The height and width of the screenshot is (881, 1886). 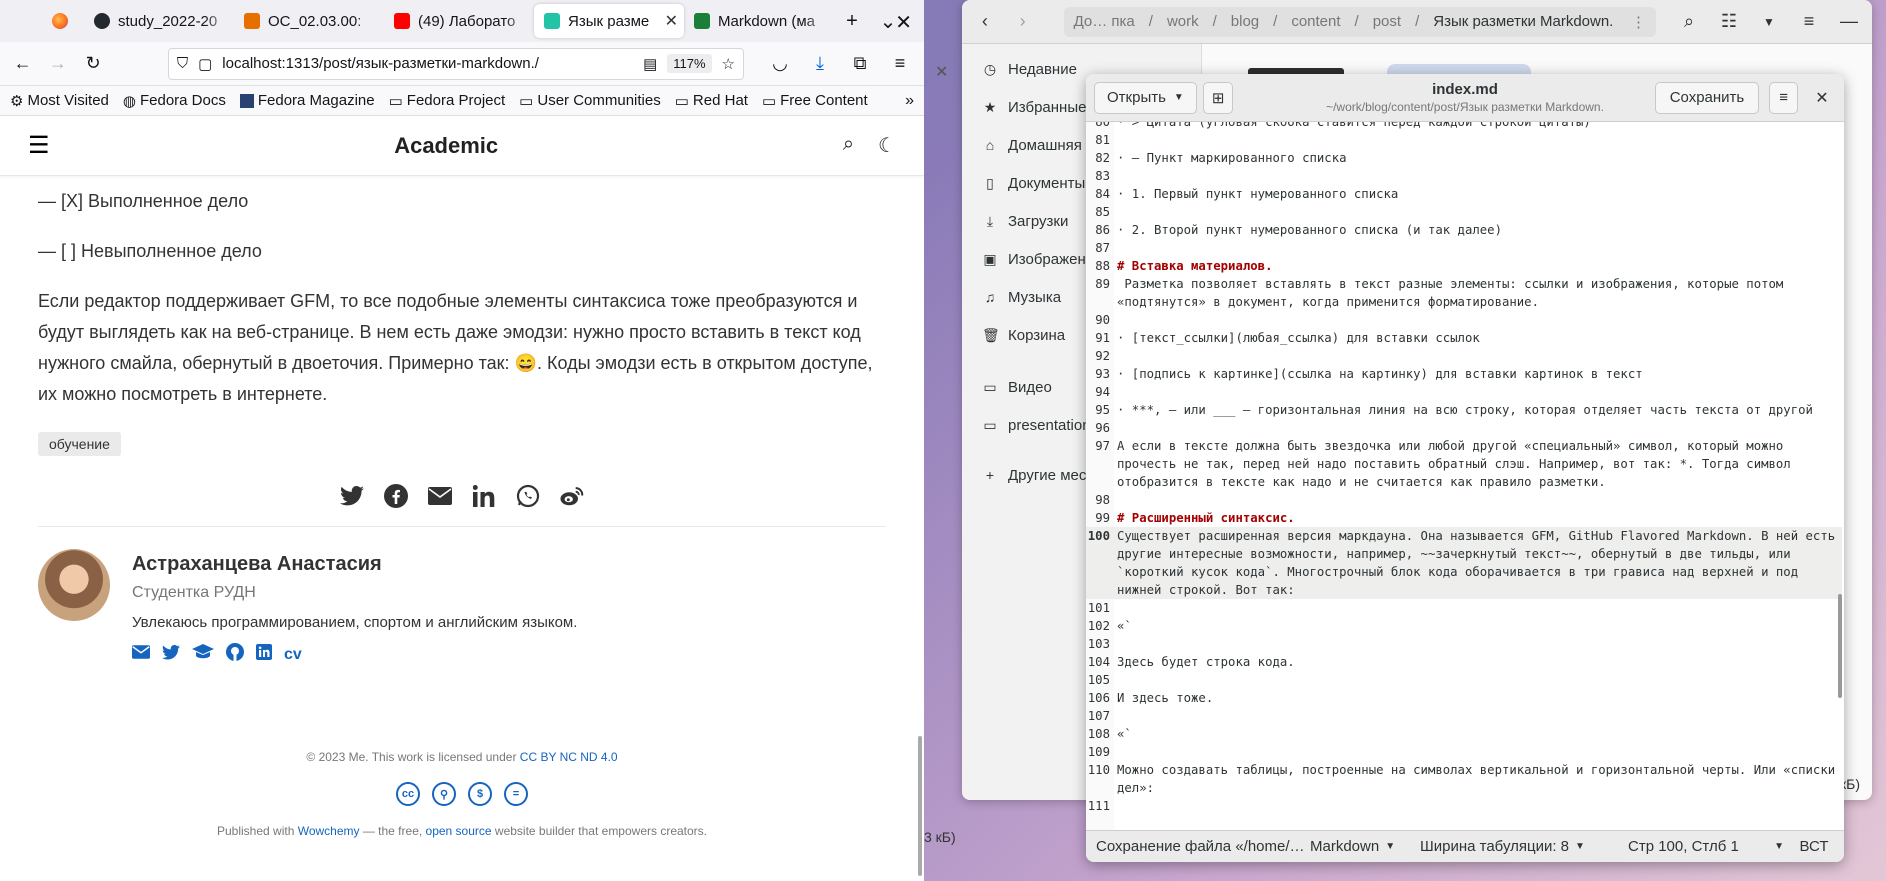 What do you see at coordinates (528, 496) in the screenshot?
I see `whatsapp-icon` at bounding box center [528, 496].